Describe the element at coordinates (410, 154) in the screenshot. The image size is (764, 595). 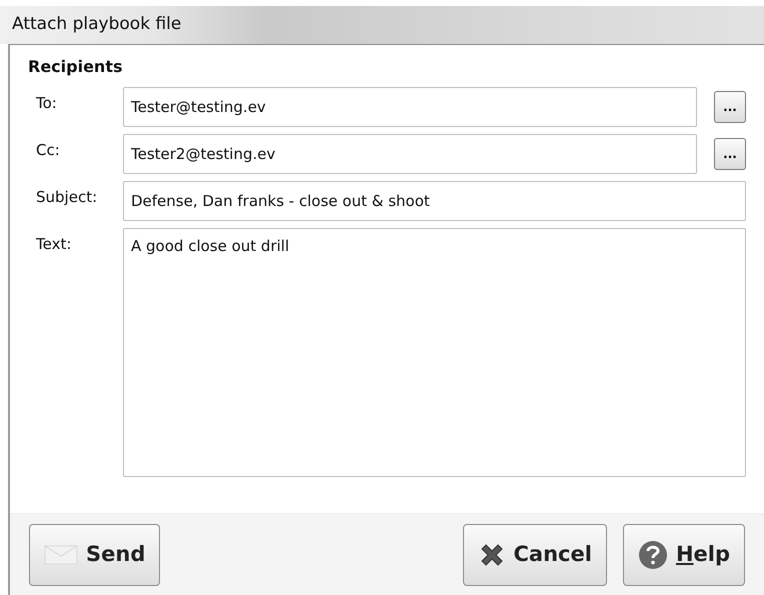
I see `input-field: Tester2@testing.ev` at that location.